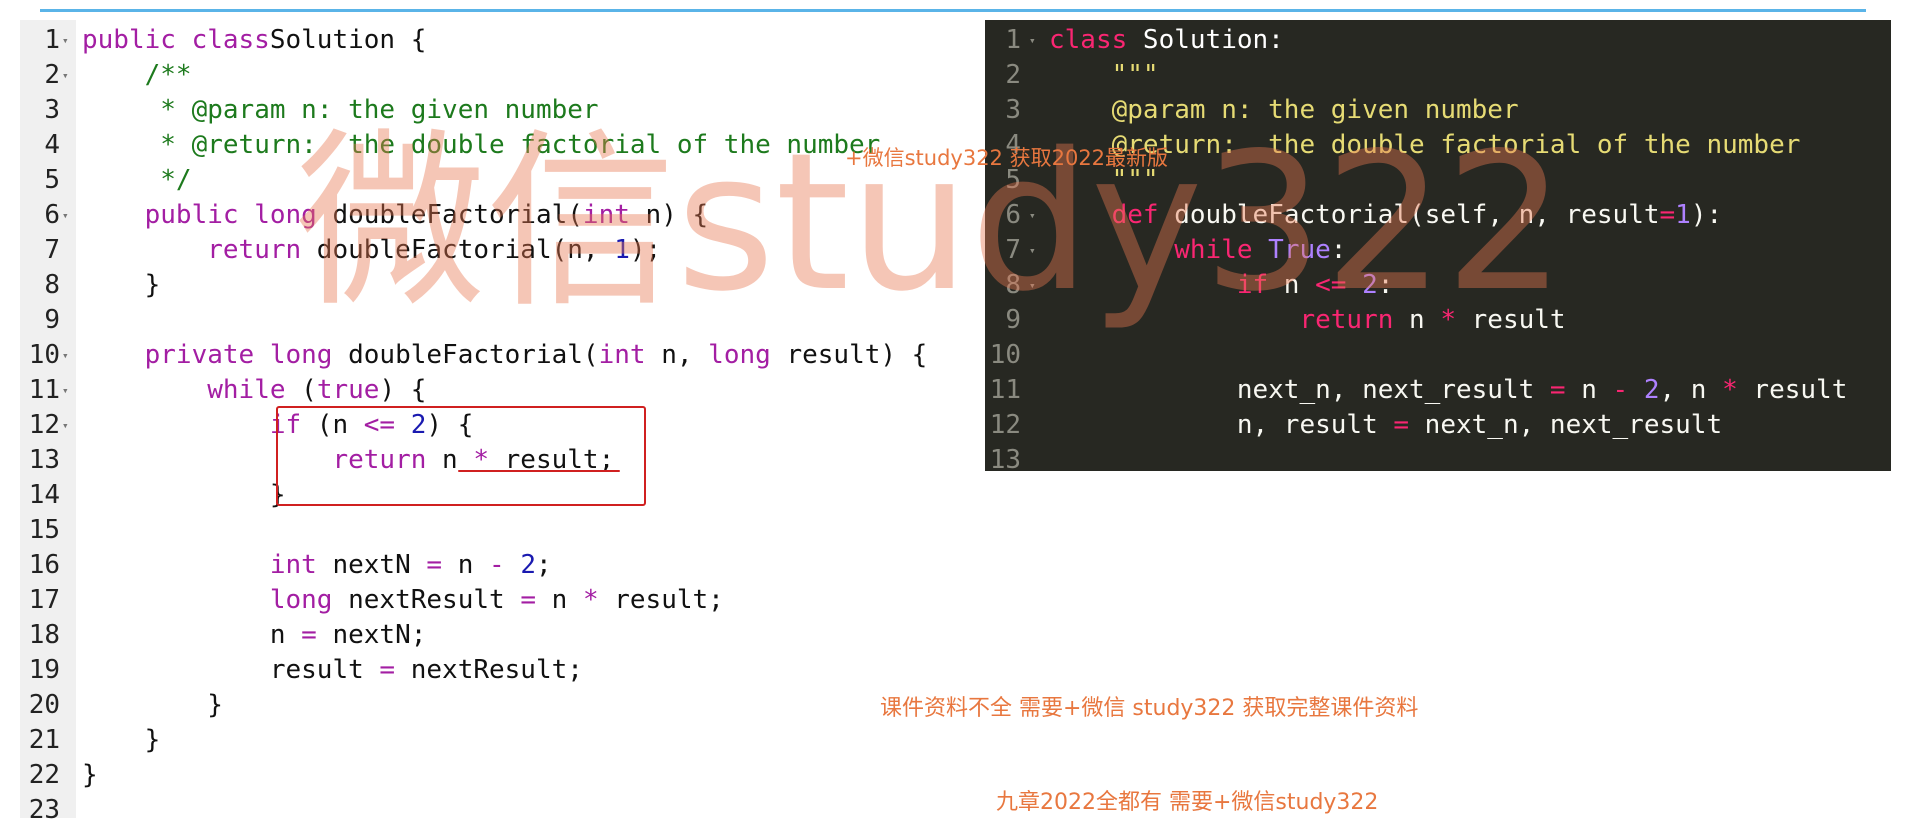  I want to click on code-line: 19 result = nextResult;, so click(520, 670).